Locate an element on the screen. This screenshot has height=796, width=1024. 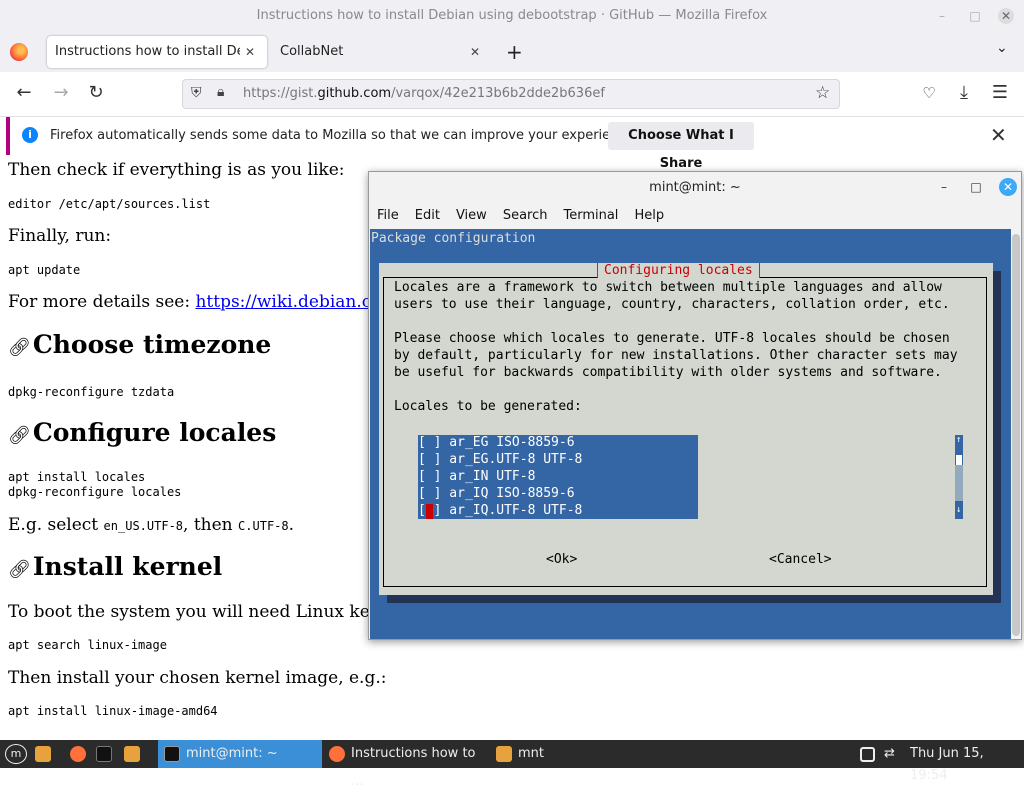
locale-item: [ ] ar_IN UTF-8 is located at coordinates (476, 476).